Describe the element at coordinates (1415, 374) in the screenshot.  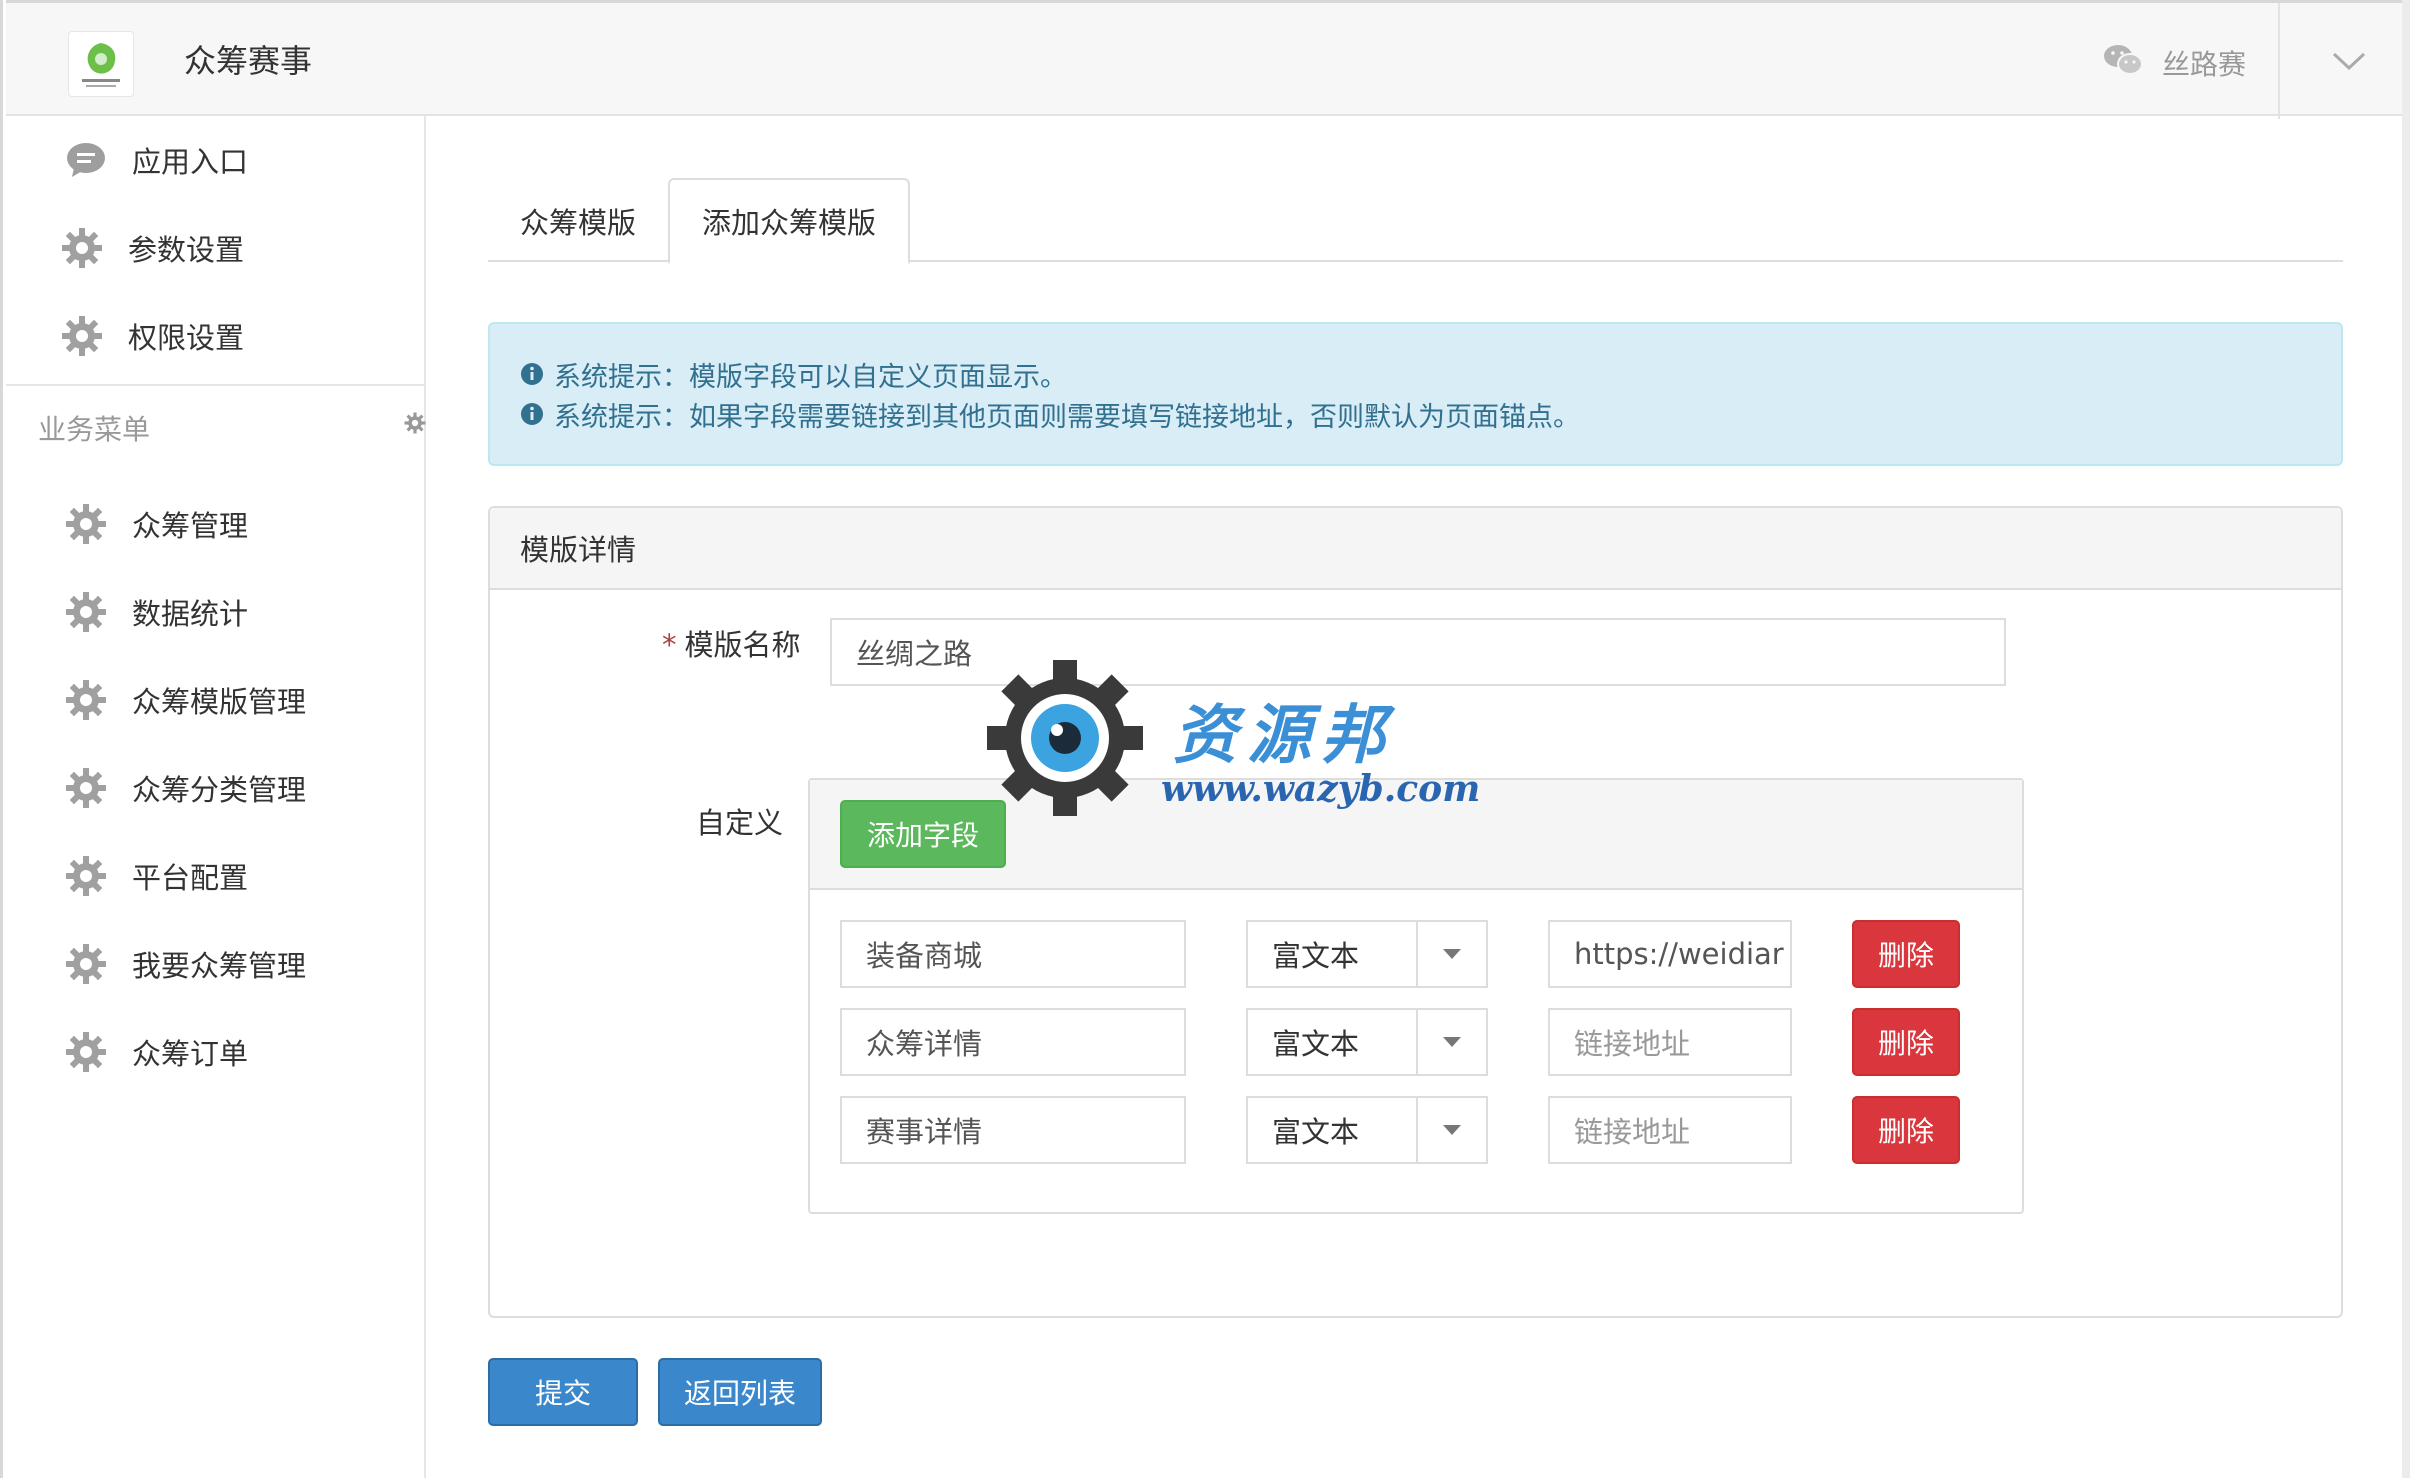
I see `alert-line: 系统提示：模版字段可以自定义页面显示。` at that location.